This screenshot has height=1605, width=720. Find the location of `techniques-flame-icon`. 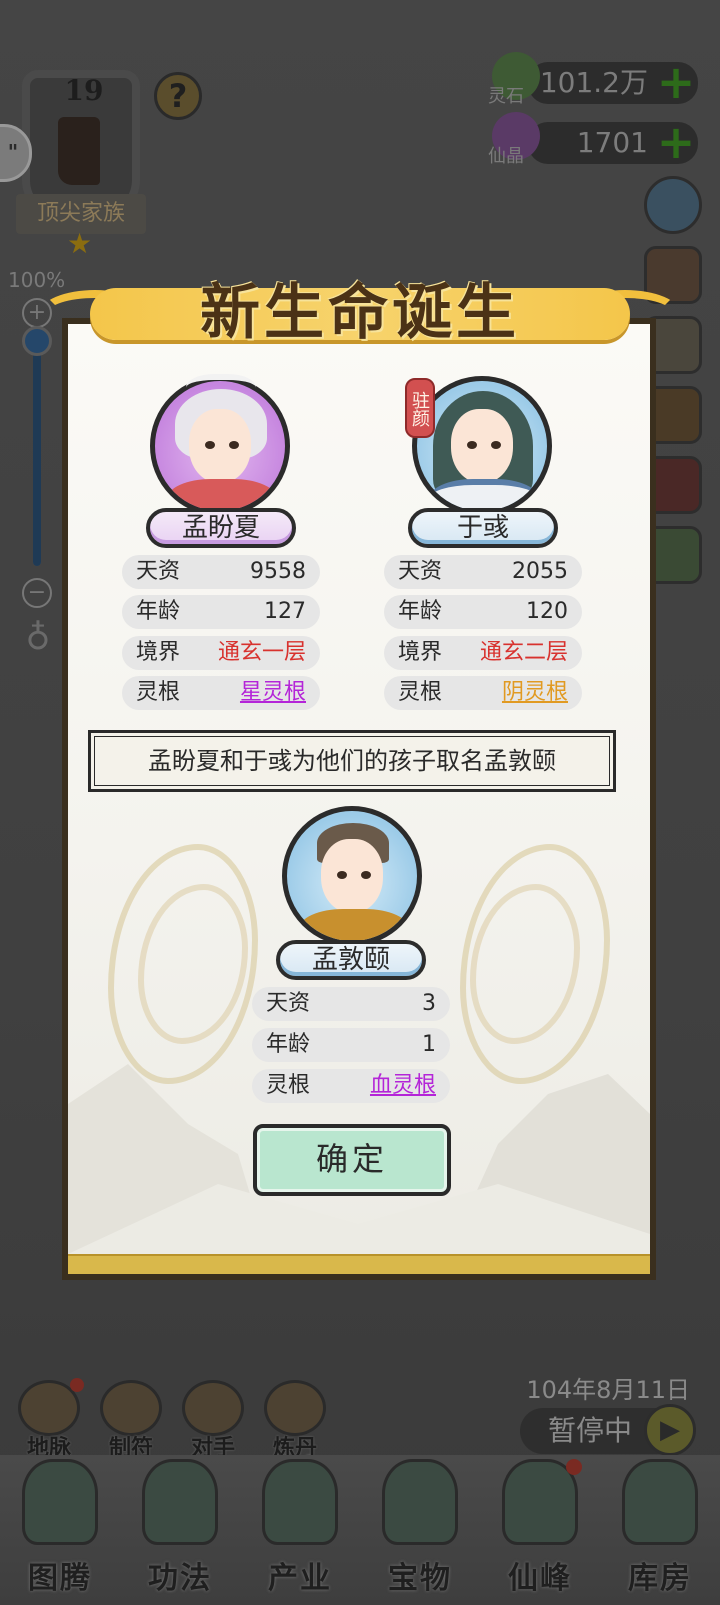

techniques-flame-icon is located at coordinates (180, 1502).